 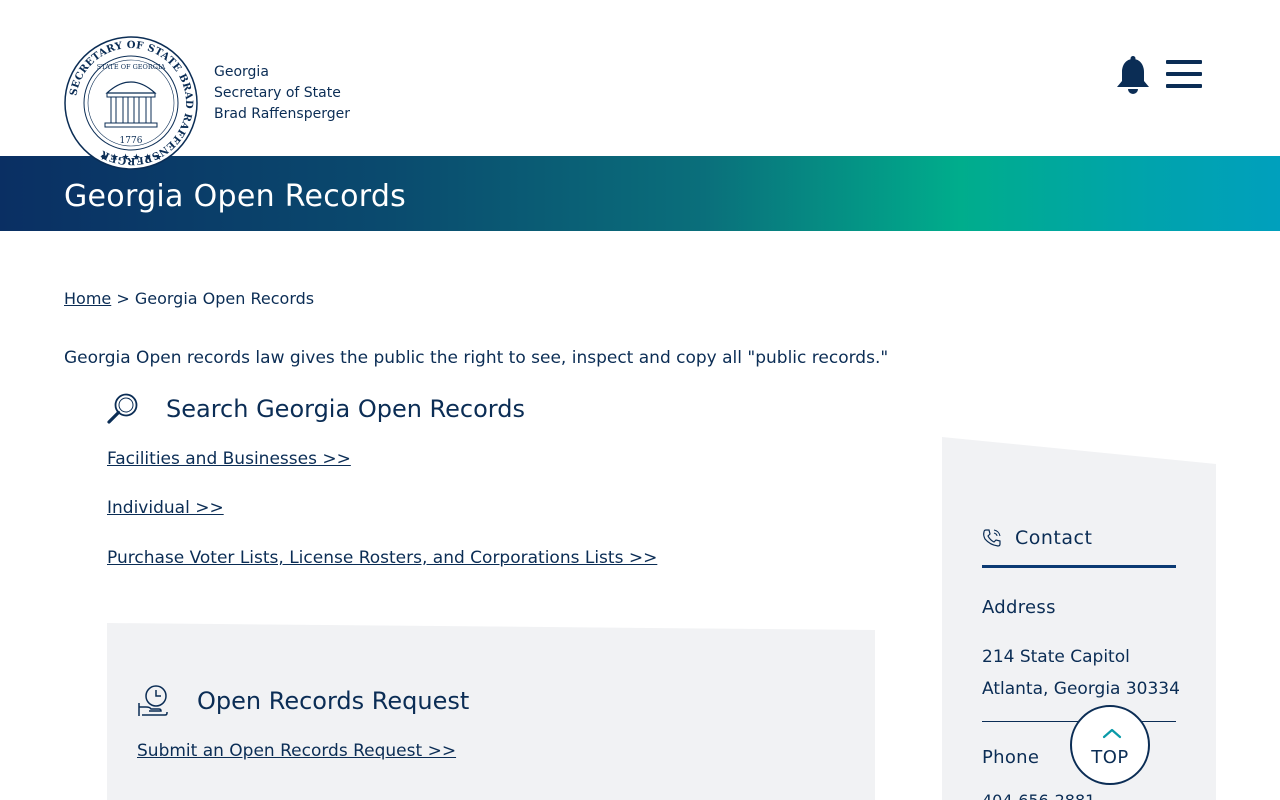 What do you see at coordinates (131, 67) in the screenshot?
I see `svg-text: STATE OF GEORGIA` at bounding box center [131, 67].